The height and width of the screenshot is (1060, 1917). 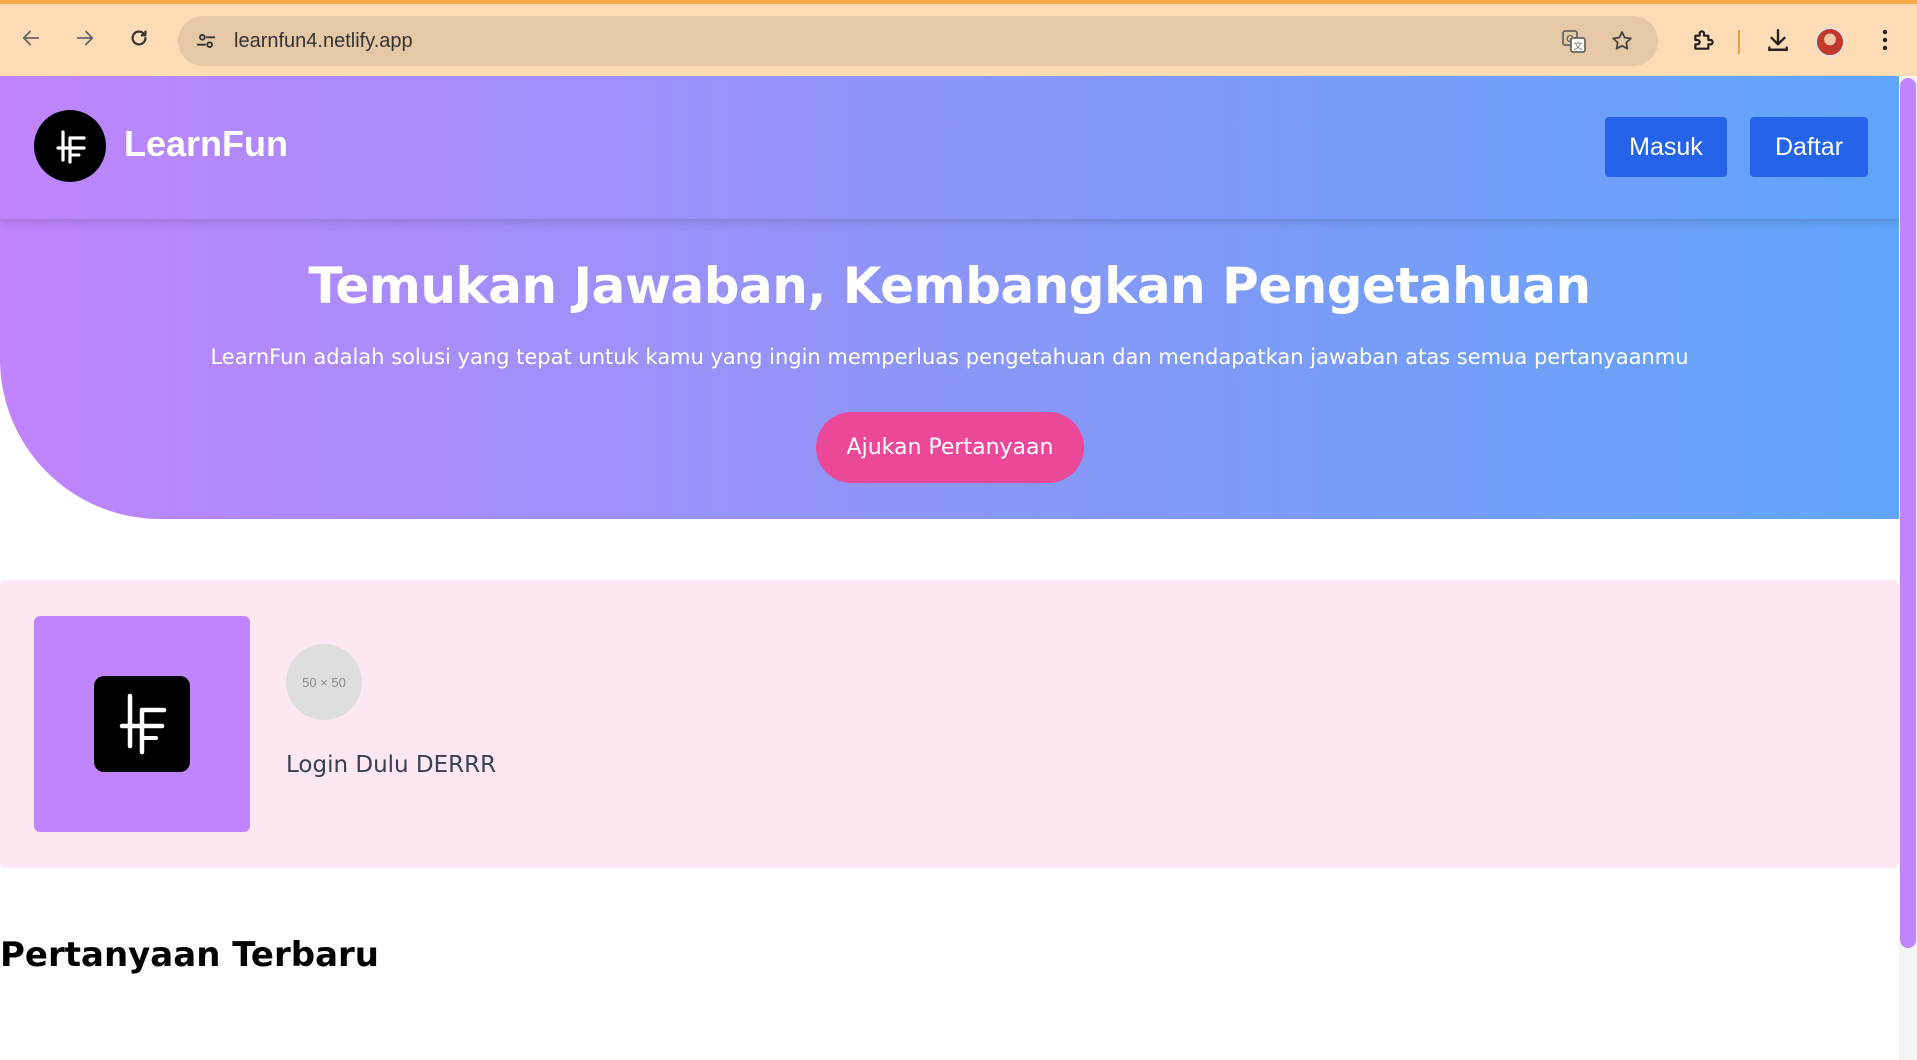 I want to click on latest-questions-title: Pertanyaan Terbaru, so click(x=189, y=955).